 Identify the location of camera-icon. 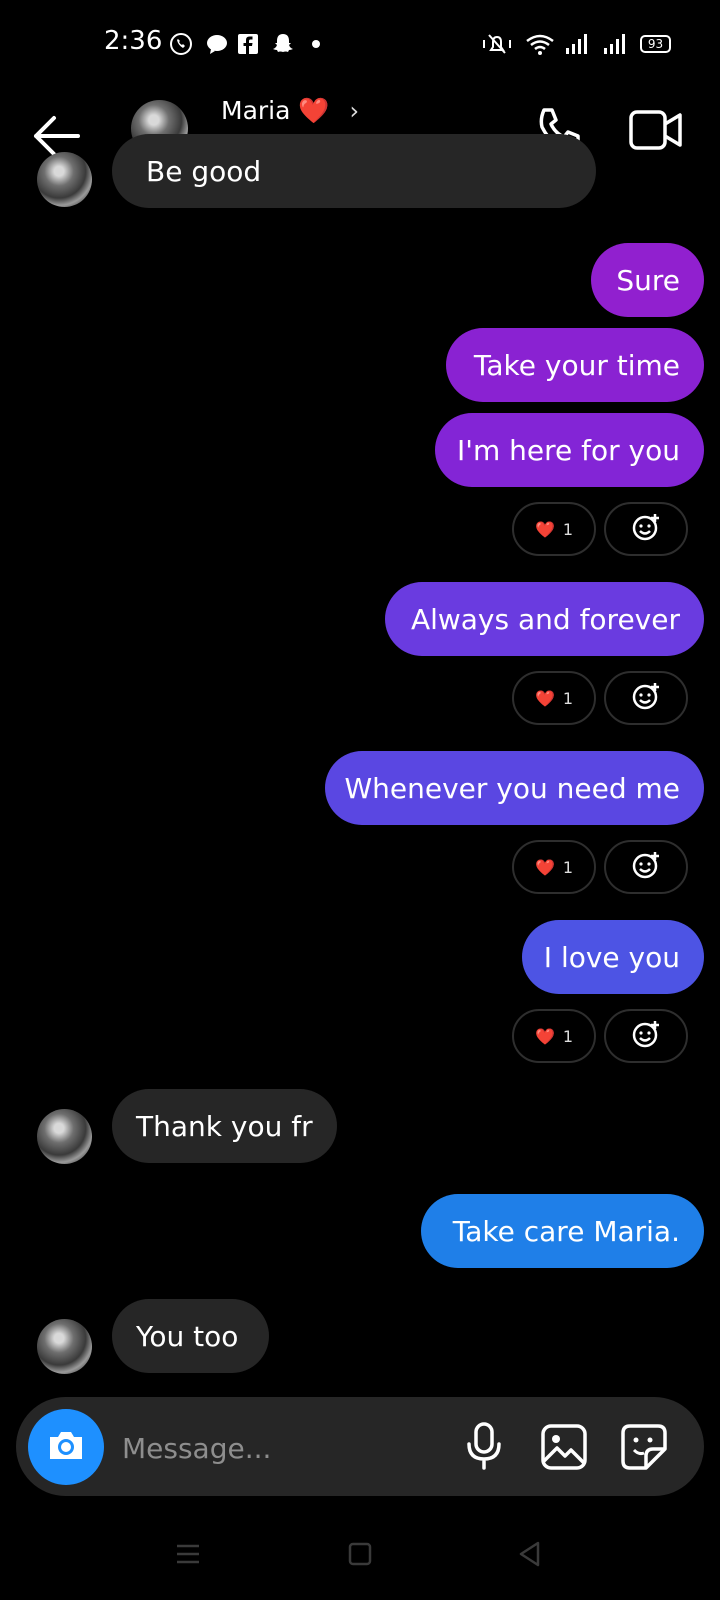
(66, 1447).